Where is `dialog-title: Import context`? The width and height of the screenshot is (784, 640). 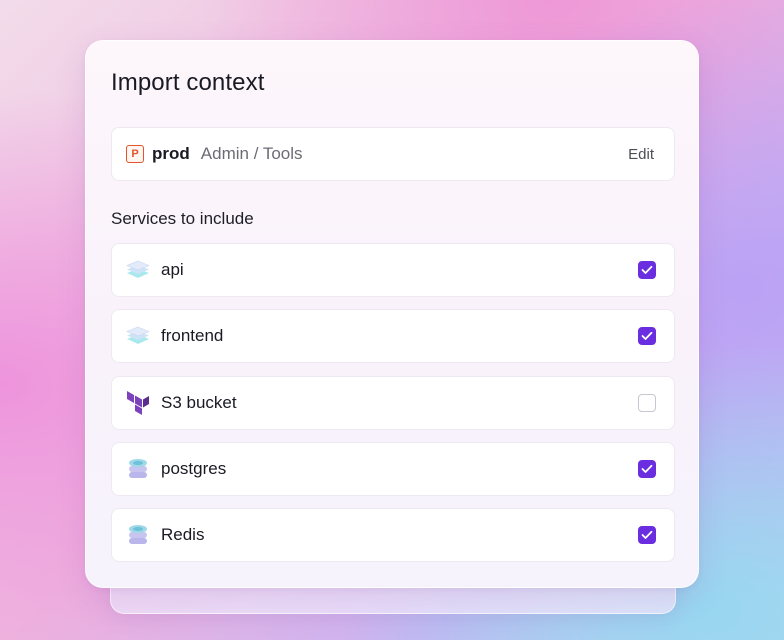
dialog-title: Import context is located at coordinates (188, 82).